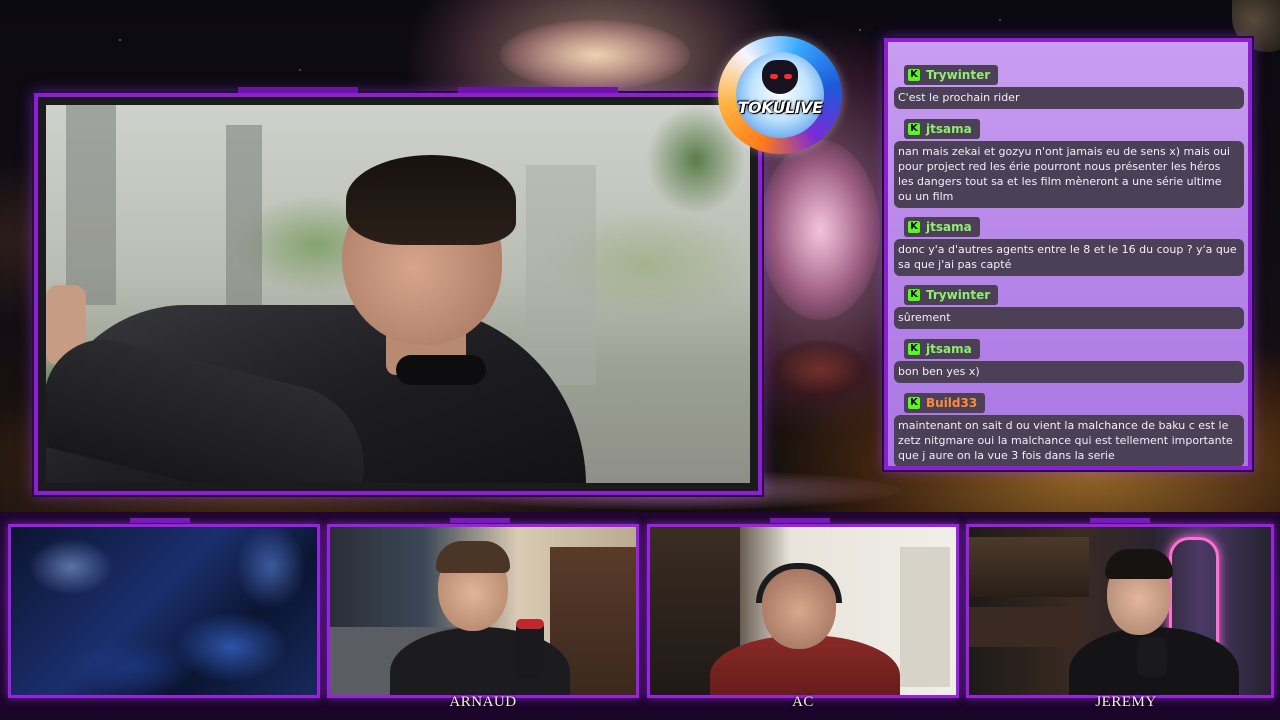  Describe the element at coordinates (925, 617) in the screenshot. I see `cam-door` at that location.